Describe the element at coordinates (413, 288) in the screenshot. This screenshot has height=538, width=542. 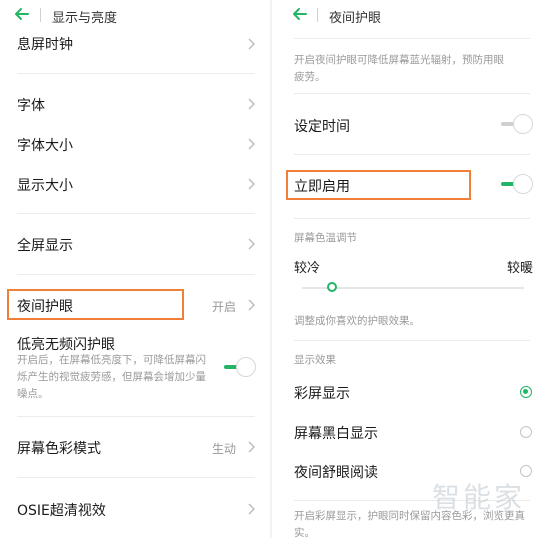
I see `color-temperature-slider` at that location.